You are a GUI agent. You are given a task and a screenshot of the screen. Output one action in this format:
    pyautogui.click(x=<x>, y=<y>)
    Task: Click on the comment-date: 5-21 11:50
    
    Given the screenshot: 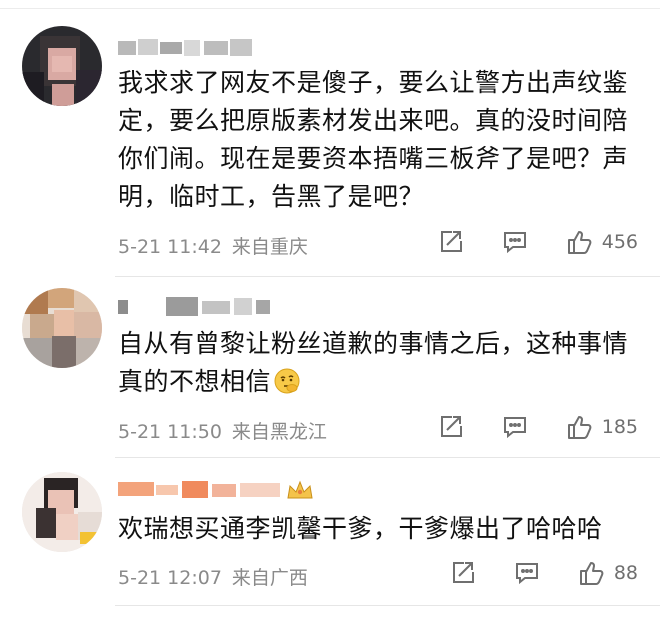 What is the action you would take?
    pyautogui.click(x=170, y=432)
    